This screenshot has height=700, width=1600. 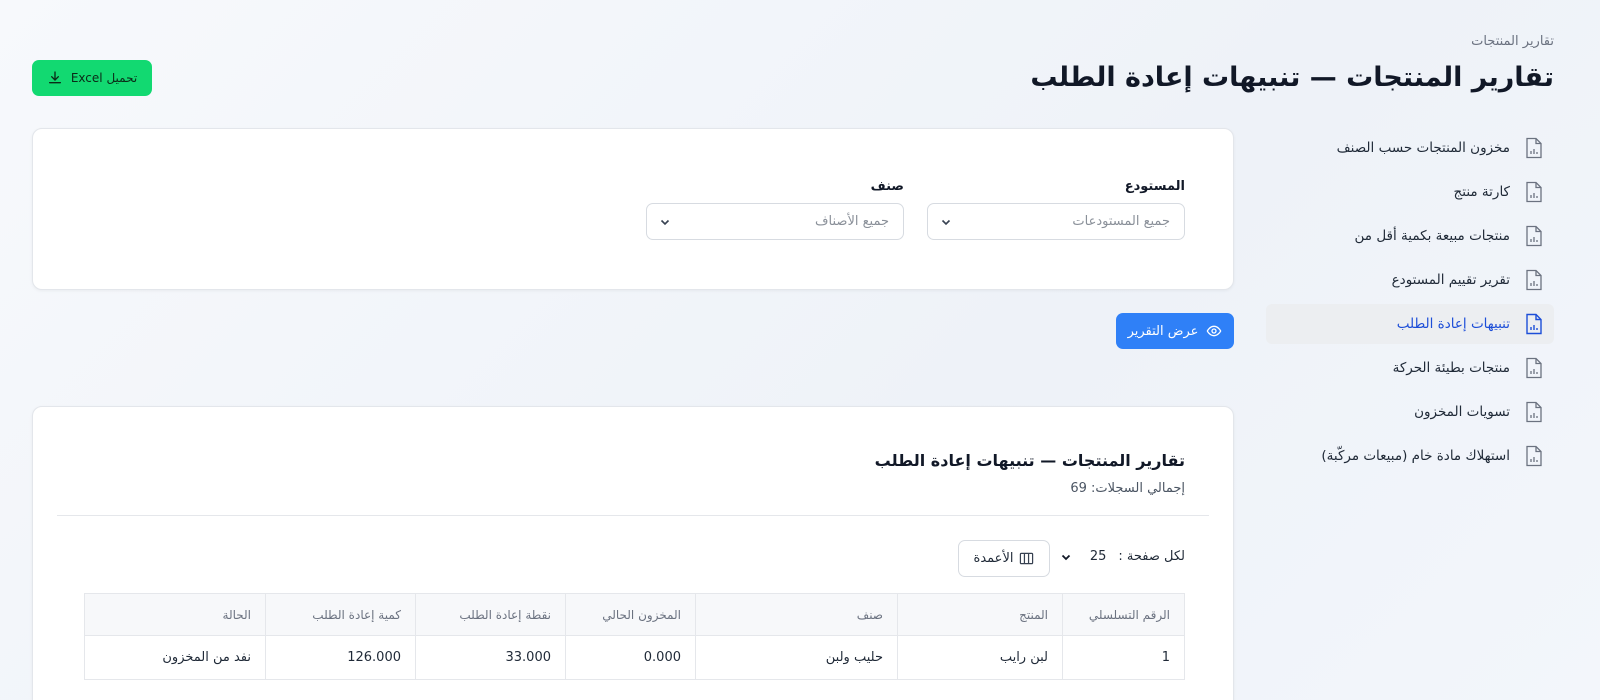 I want to click on column-header-serial: الرقم التسلسلي, so click(x=1123, y=614).